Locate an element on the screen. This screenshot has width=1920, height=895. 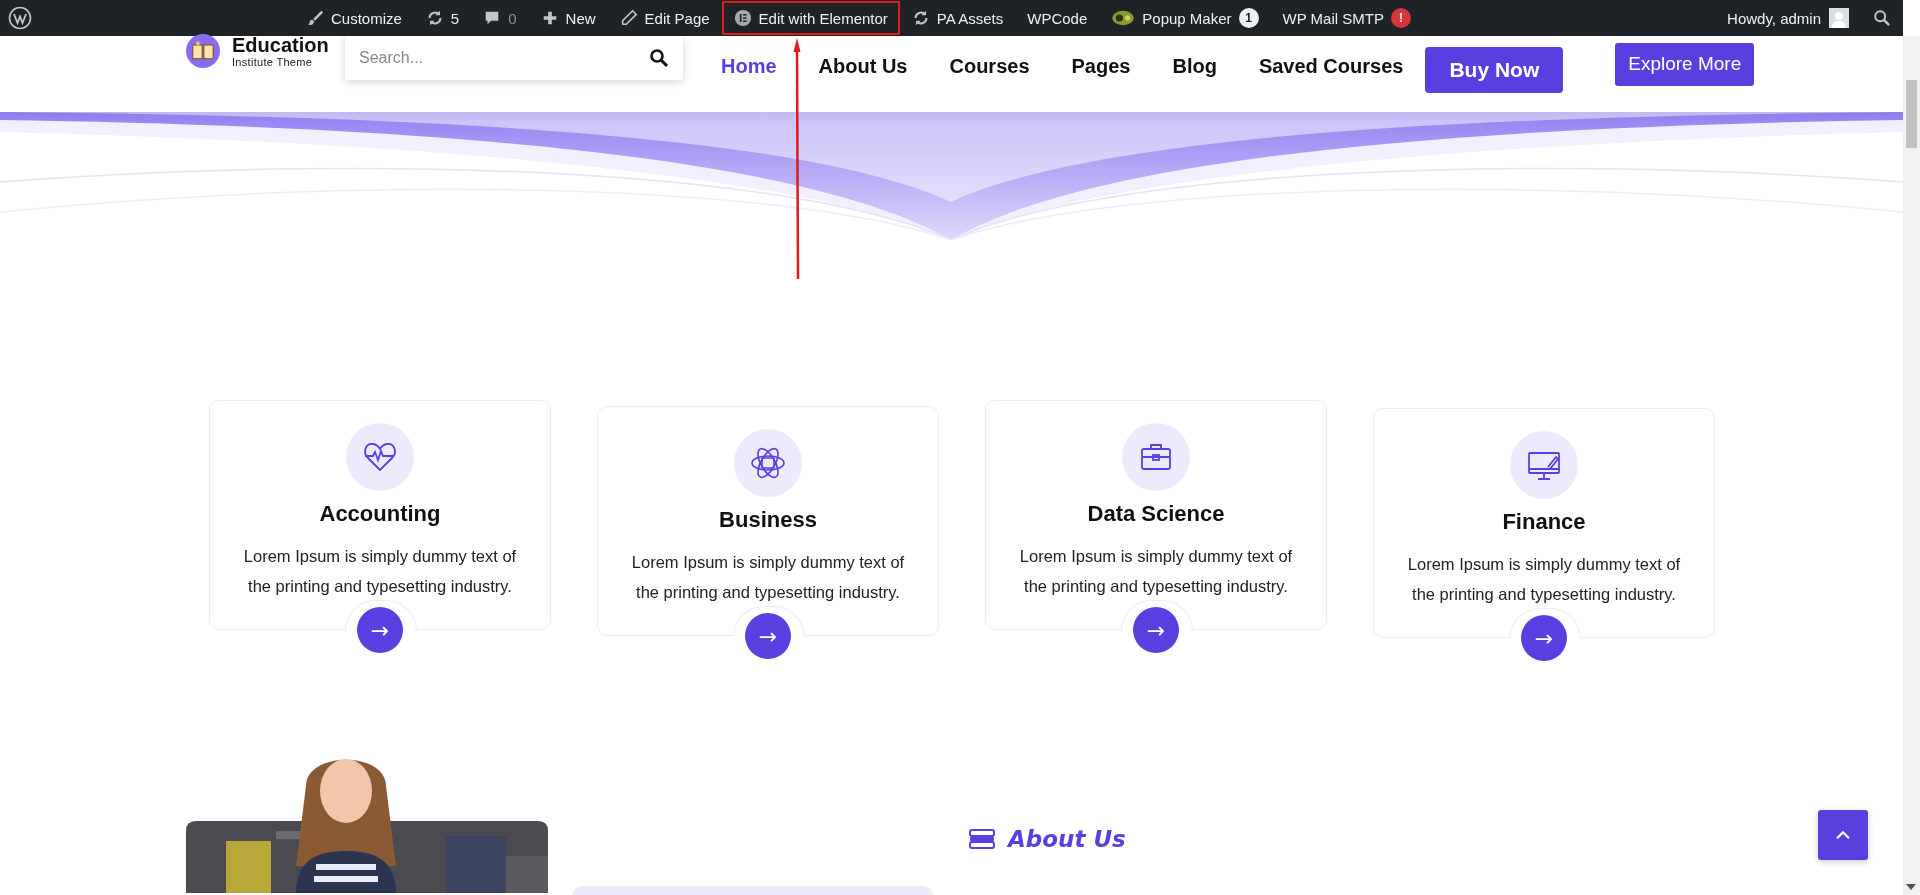
admin-bar-label: WP Mail SMTP is located at coordinates (1333, 18).